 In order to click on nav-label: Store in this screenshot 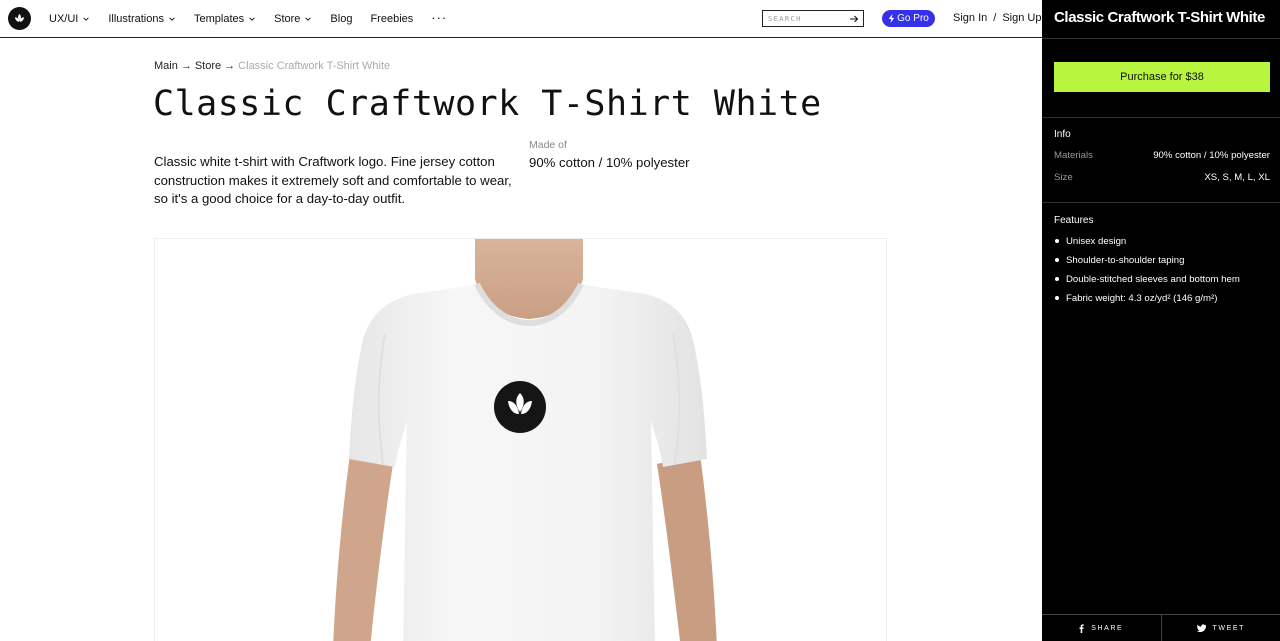, I will do `click(287, 19)`.